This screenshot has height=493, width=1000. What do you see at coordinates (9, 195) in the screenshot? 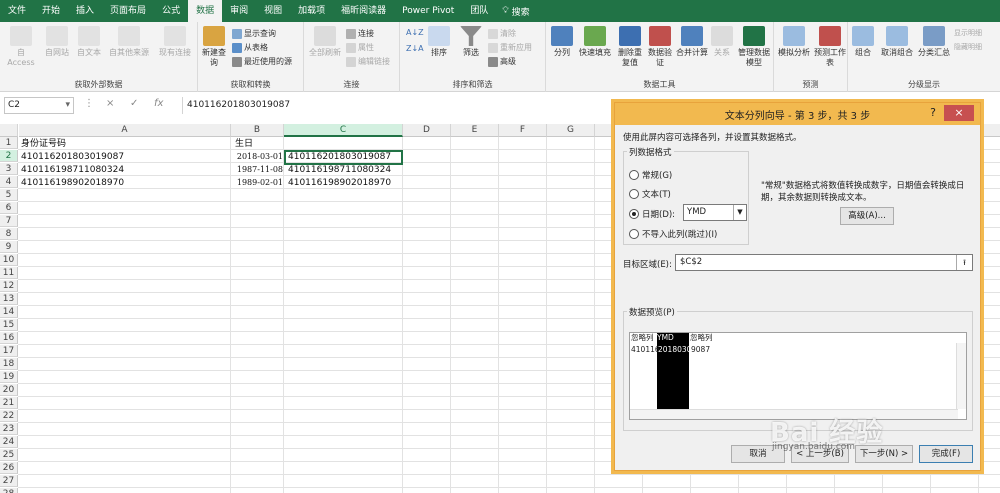
I see `row-header-5: 5` at bounding box center [9, 195].